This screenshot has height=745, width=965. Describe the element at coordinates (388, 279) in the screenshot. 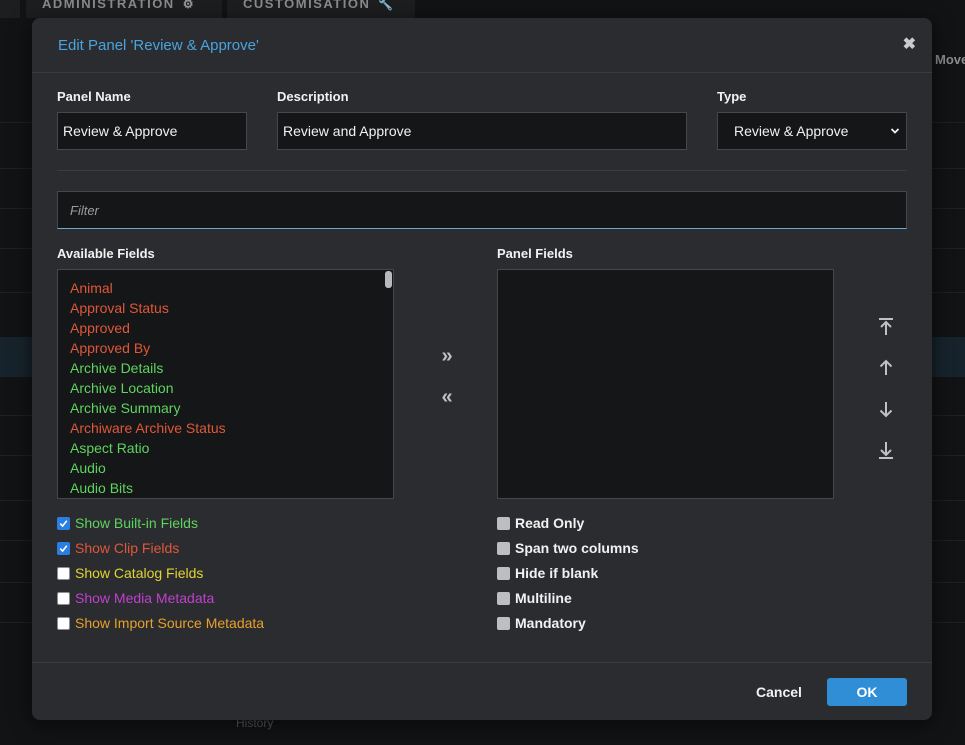

I see `scrollbar-thumb` at that location.